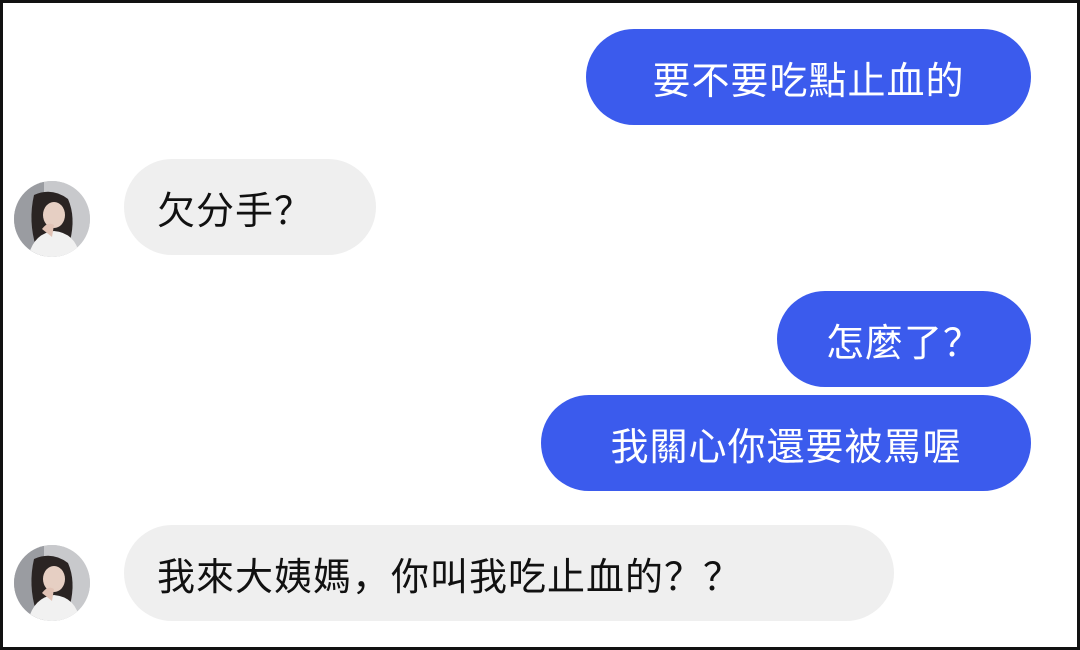  I want to click on message-text: 怎麼了？, so click(903, 342).